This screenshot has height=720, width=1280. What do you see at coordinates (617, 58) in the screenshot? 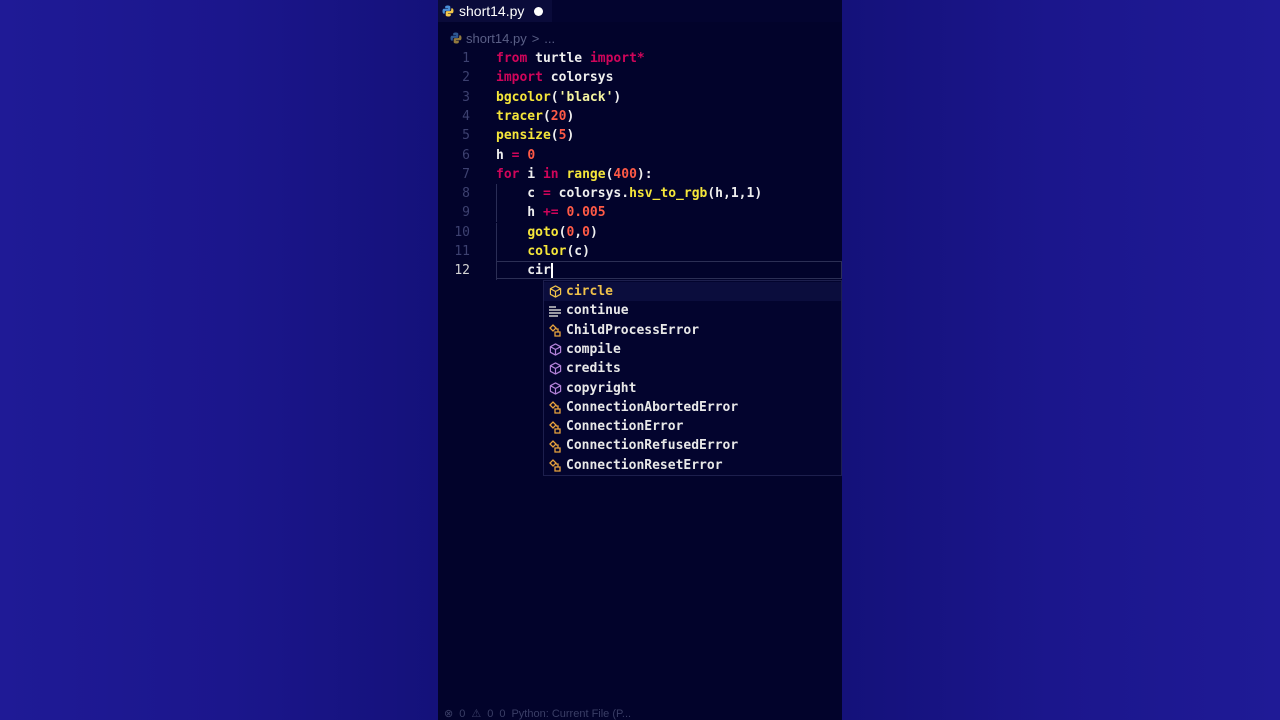
I see `code-token: import*` at bounding box center [617, 58].